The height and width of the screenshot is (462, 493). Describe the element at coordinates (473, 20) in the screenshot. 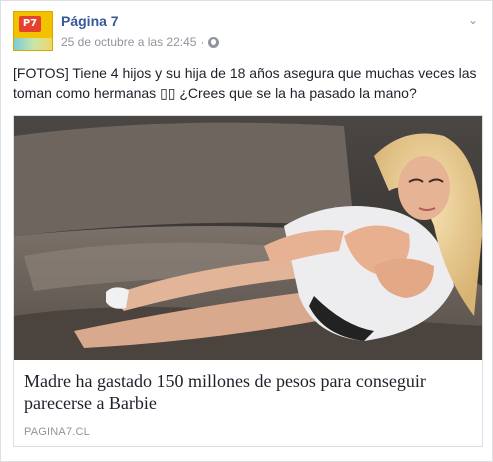

I see `chevron-down-icon: ⌄` at that location.